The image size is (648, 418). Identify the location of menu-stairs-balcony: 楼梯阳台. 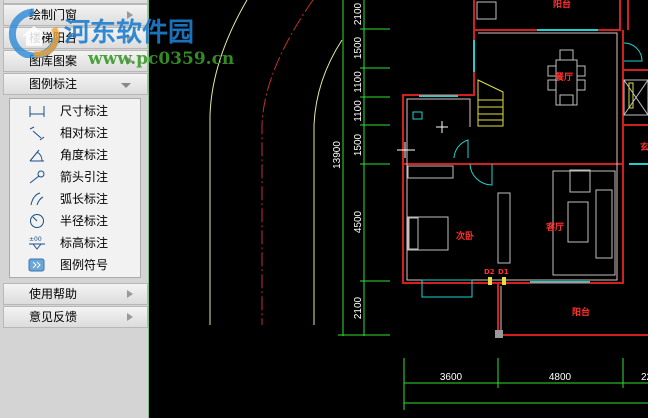
(75, 38).